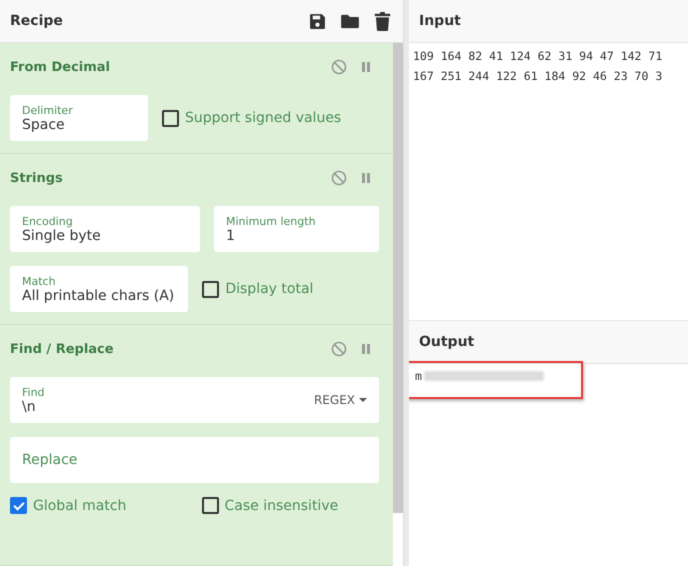 The height and width of the screenshot is (566, 688). What do you see at coordinates (36, 21) in the screenshot?
I see `panel-title: Recipe` at bounding box center [36, 21].